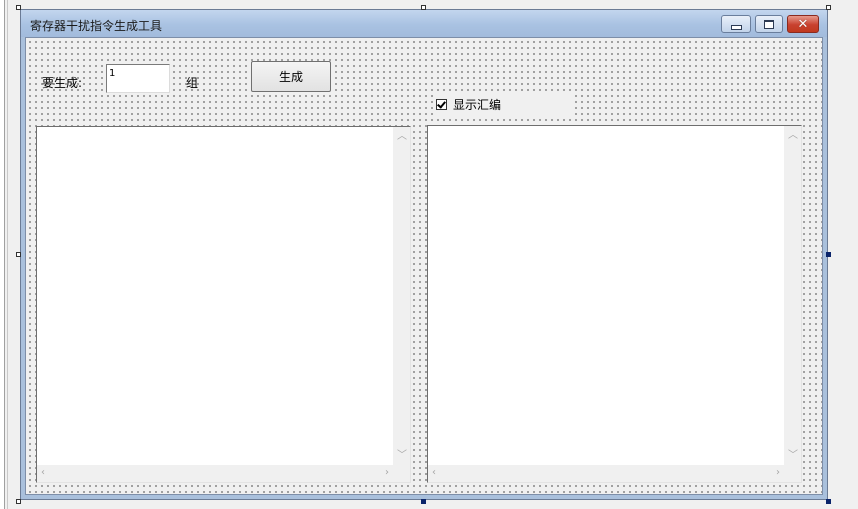 The image size is (858, 509). I want to click on generate-button: 生成, so click(291, 76).